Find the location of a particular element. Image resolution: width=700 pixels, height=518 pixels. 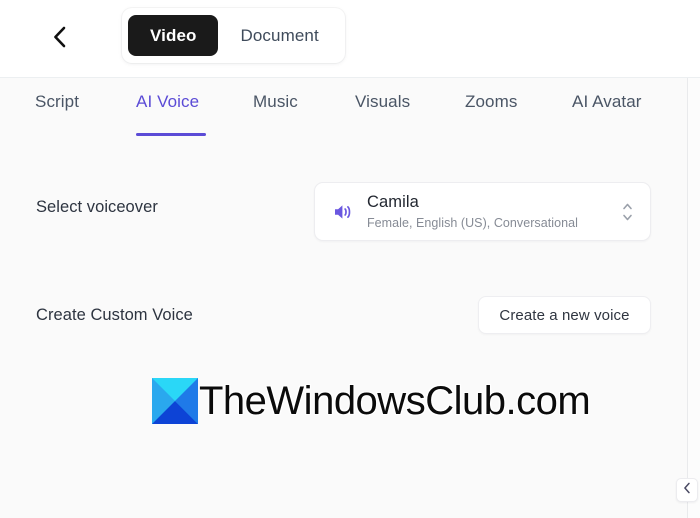

mode-segmented-control: Video Document is located at coordinates (233, 35).